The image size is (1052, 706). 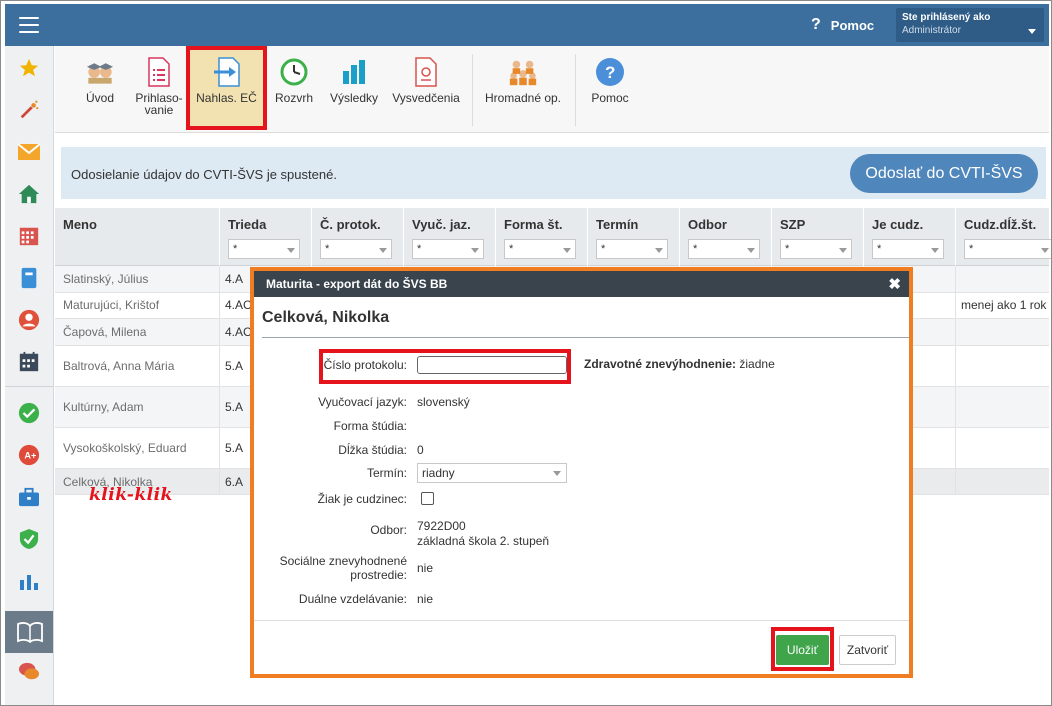 I want to click on column-odbor: Odbor *, so click(x=725, y=237).